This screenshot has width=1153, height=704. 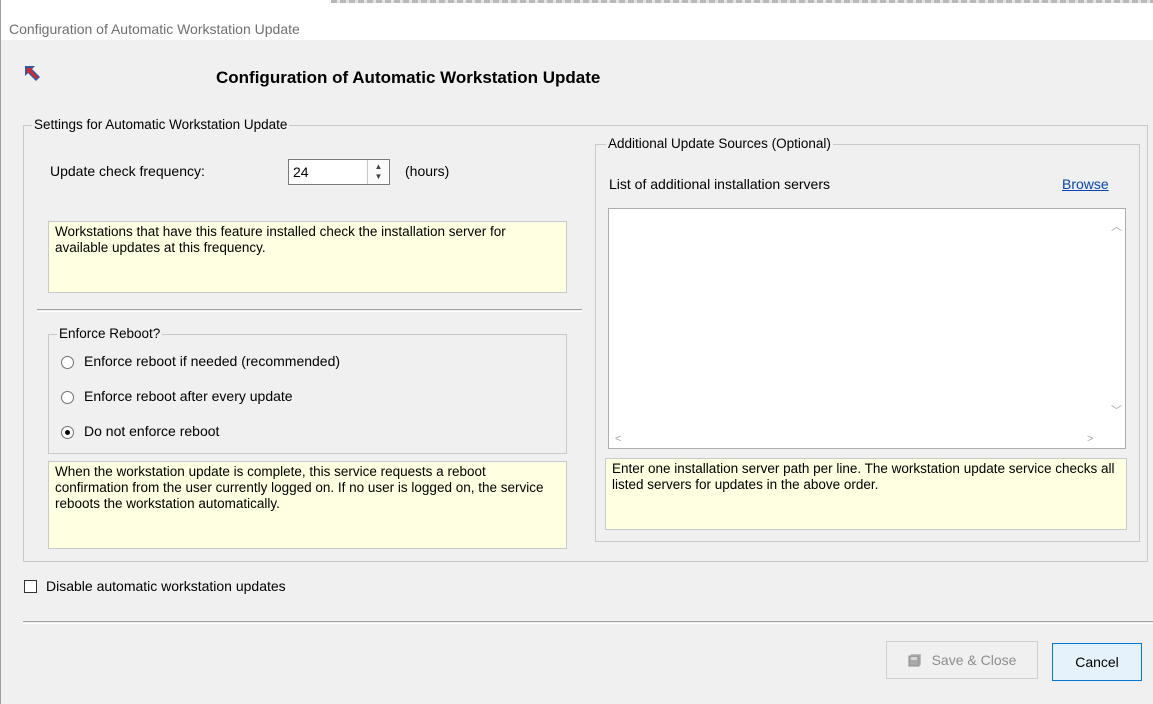 I want to click on servers-list-label: List of additional installation servers, so click(x=720, y=184).